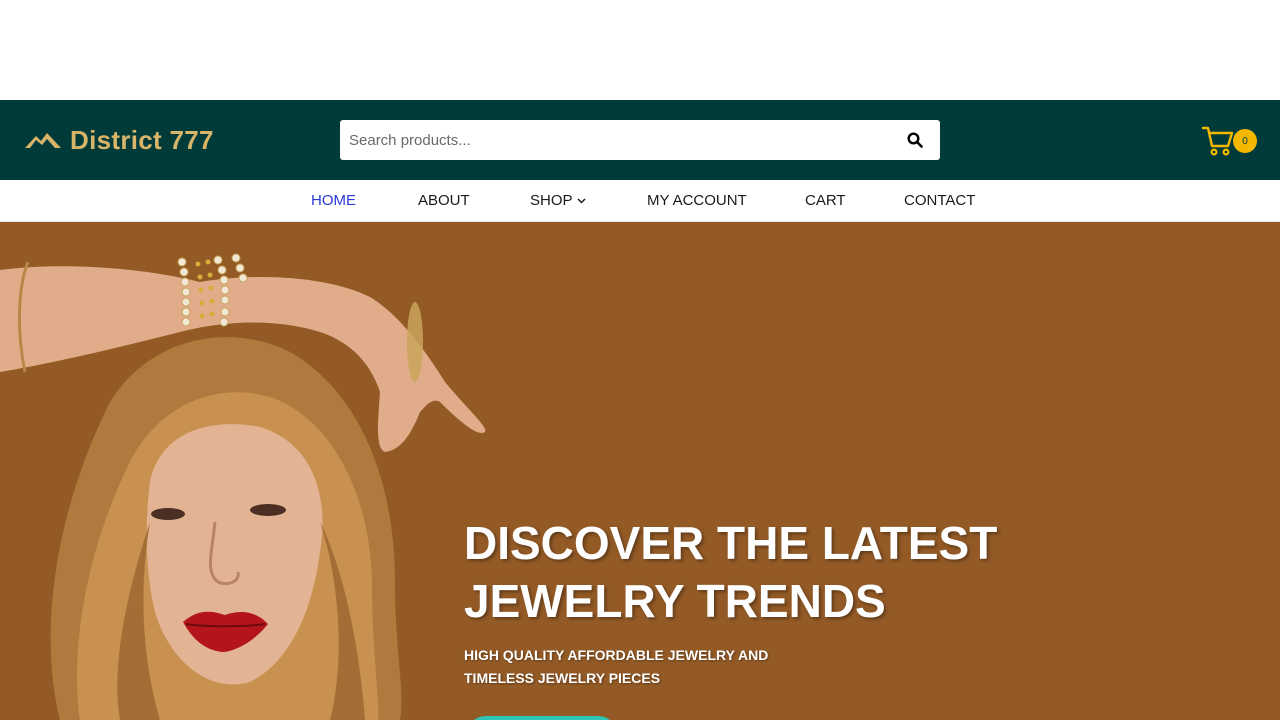 The height and width of the screenshot is (720, 1280). I want to click on cart-count-badge: 0, so click(1245, 141).